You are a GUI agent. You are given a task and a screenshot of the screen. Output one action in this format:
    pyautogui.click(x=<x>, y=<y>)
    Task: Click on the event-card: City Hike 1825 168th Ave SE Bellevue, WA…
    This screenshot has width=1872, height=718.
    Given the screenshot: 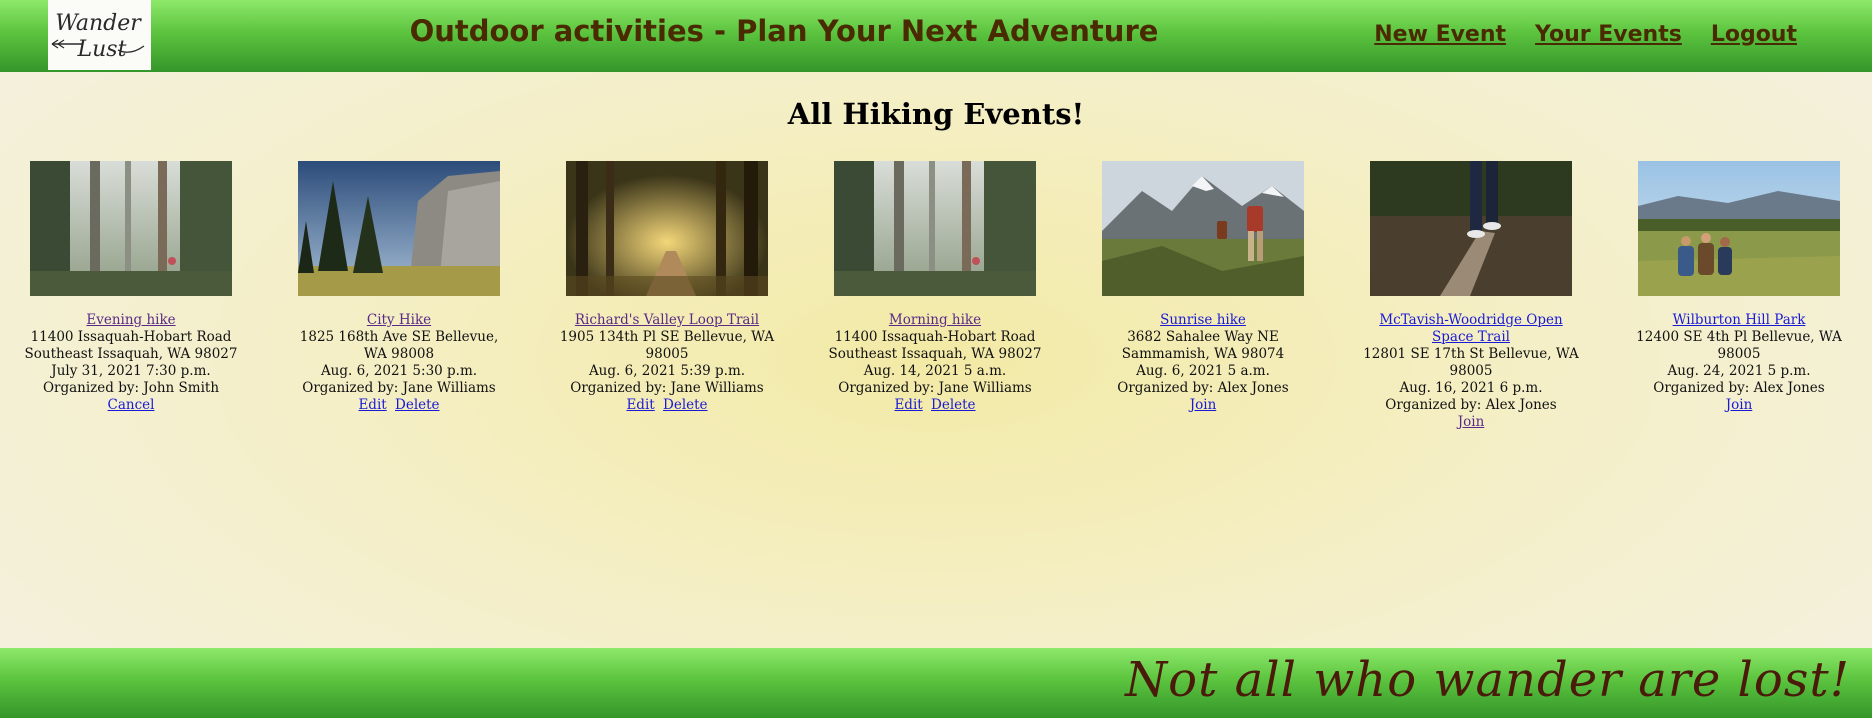 What is the action you would take?
    pyautogui.click(x=399, y=287)
    